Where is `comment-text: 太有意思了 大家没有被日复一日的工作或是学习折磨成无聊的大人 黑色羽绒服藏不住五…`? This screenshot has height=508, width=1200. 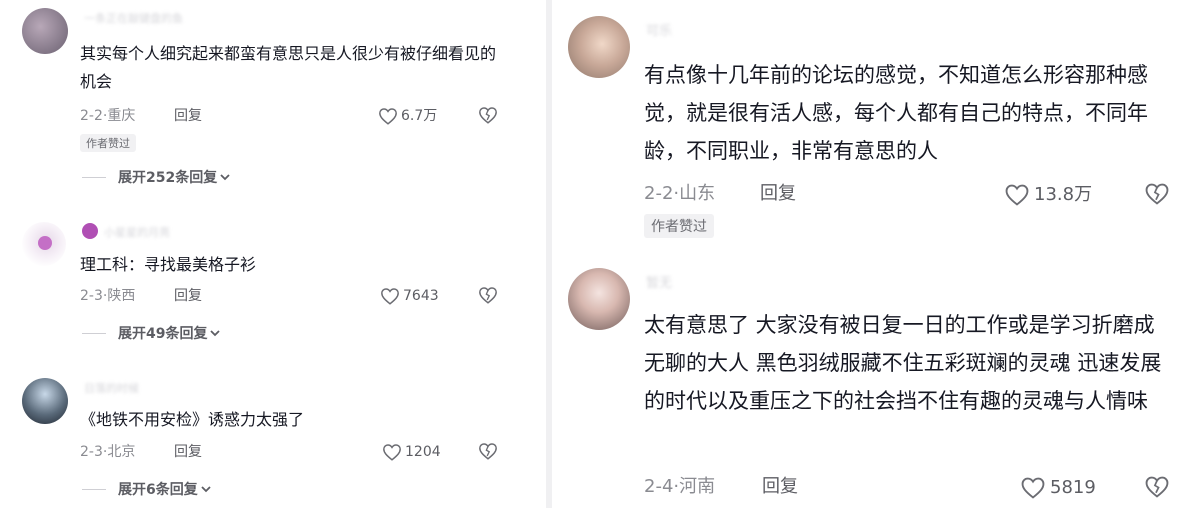
comment-text: 太有意思了 大家没有被日复一日的工作或是学习折磨成无聊的大人 黑色羽绒服藏不住五… is located at coordinates (903, 363).